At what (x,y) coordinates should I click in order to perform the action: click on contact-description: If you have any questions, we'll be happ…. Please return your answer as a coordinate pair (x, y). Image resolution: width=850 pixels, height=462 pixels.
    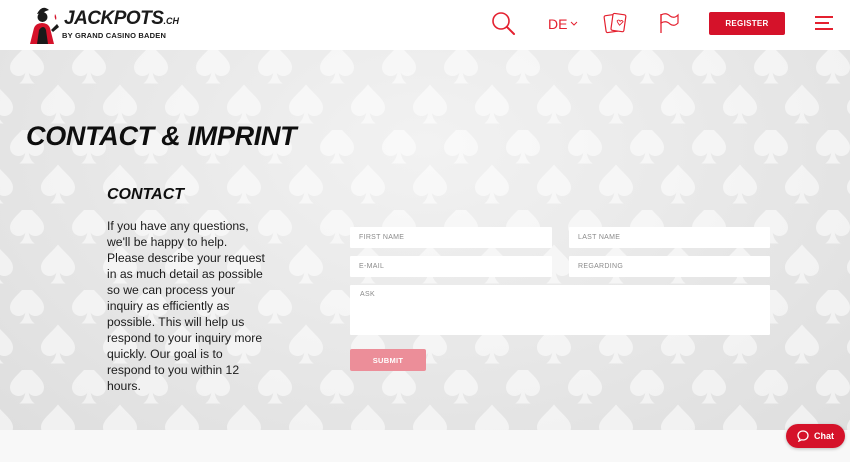
    Looking at the image, I should click on (186, 306).